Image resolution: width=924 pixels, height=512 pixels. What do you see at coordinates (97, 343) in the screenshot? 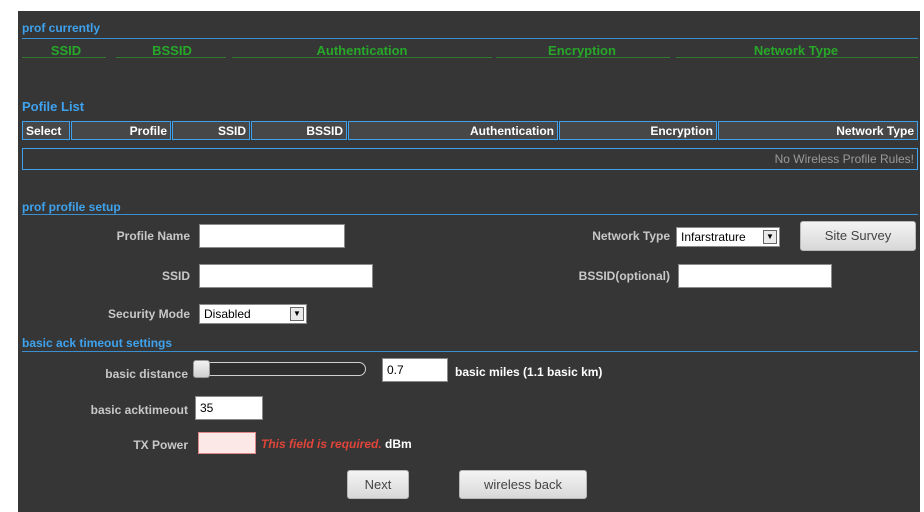
I see `ack-section-title: basic ack timeout settings` at bounding box center [97, 343].